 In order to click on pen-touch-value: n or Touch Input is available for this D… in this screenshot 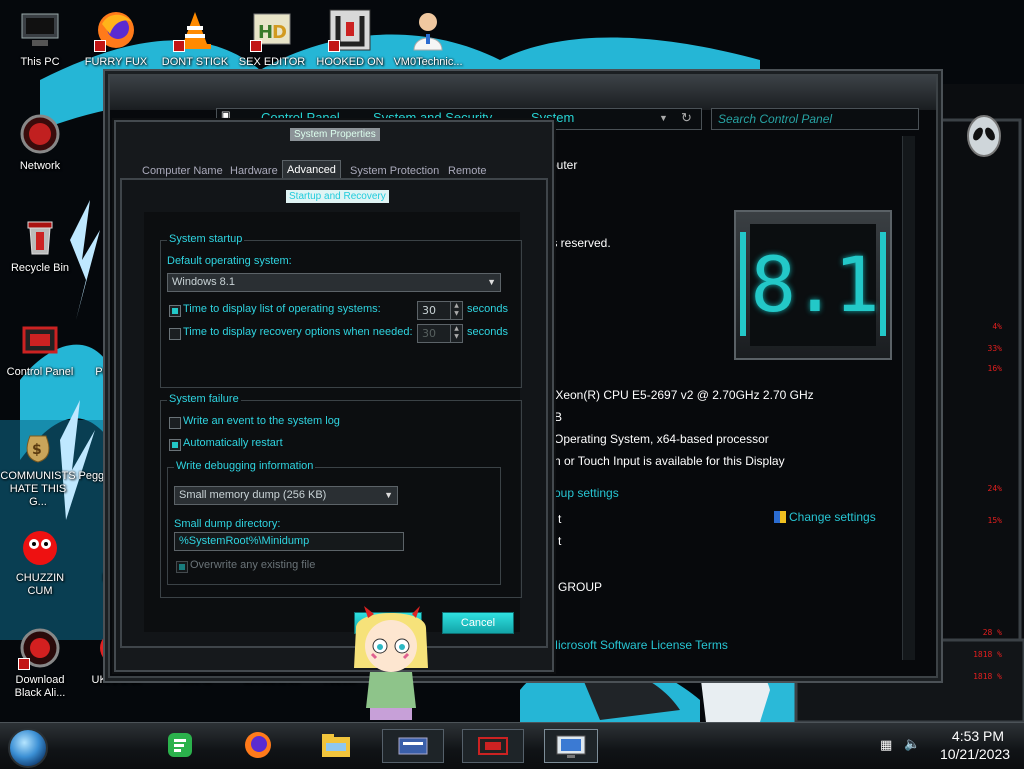, I will do `click(669, 461)`.